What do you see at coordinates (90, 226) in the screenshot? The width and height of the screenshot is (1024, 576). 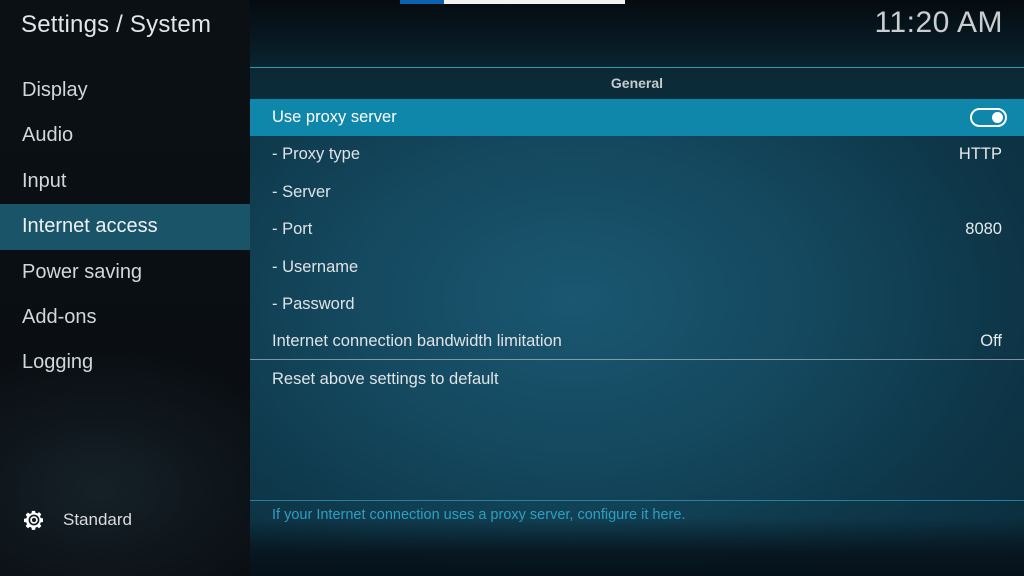 I see `sidebar-item-label: Internet access` at bounding box center [90, 226].